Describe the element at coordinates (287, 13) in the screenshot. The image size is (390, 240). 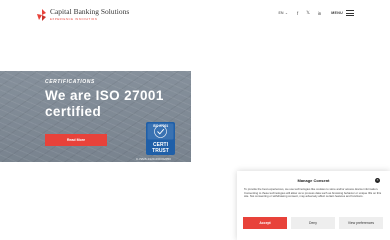
I see `chevron-down-icon: ⌄` at that location.